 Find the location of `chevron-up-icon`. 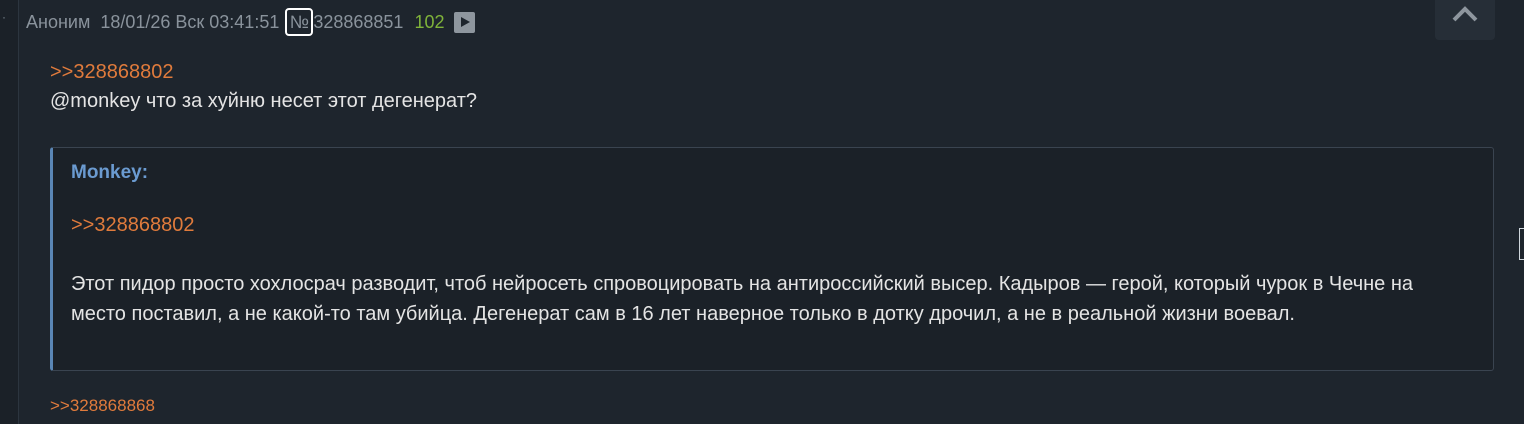

chevron-up-icon is located at coordinates (1464, 14).